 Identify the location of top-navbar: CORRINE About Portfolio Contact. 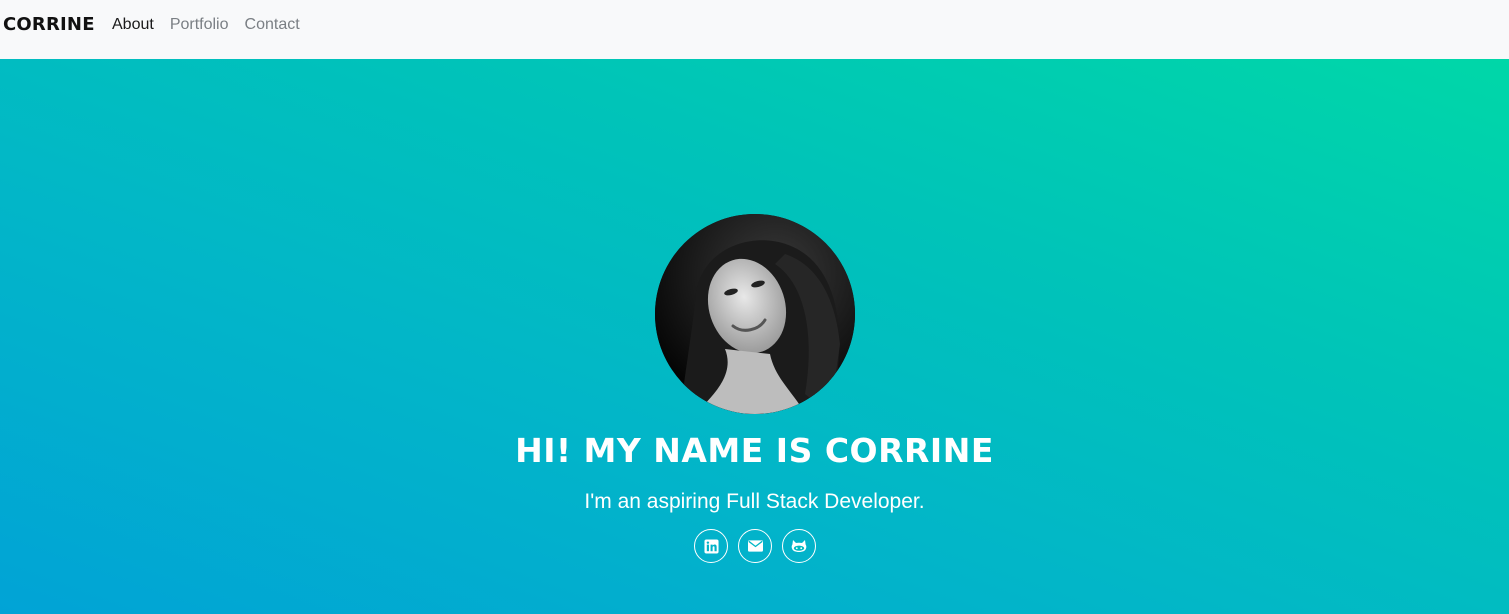
(754, 29).